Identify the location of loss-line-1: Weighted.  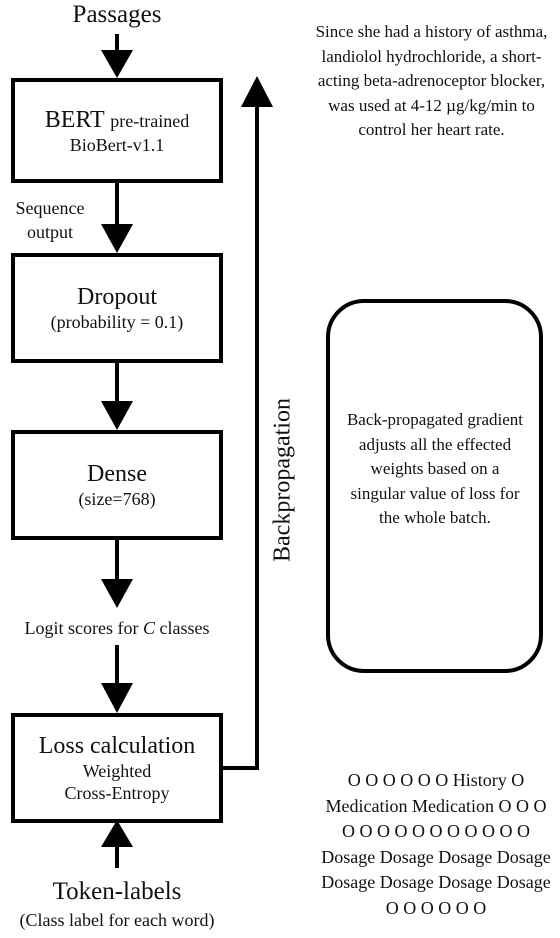
(117, 771).